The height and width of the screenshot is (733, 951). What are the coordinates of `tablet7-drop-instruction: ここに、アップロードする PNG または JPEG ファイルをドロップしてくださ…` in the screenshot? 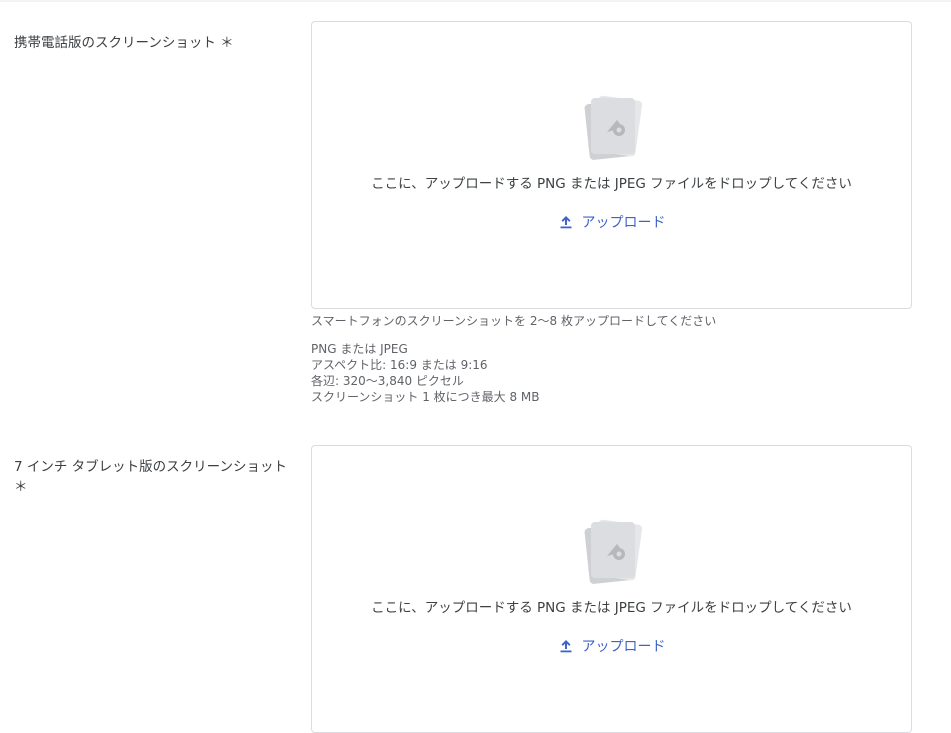 It's located at (611, 608).